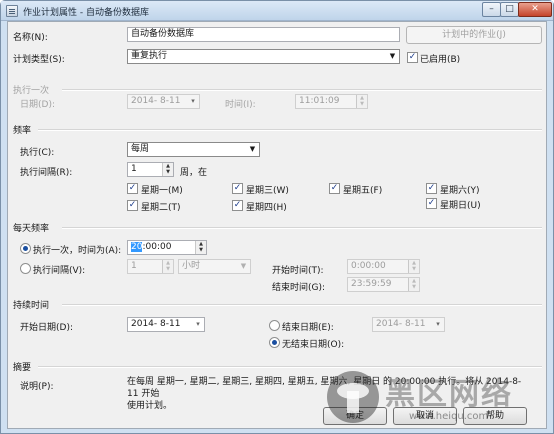 This screenshot has height=434, width=554. I want to click on daily-interval-value: 1, so click(134, 266).